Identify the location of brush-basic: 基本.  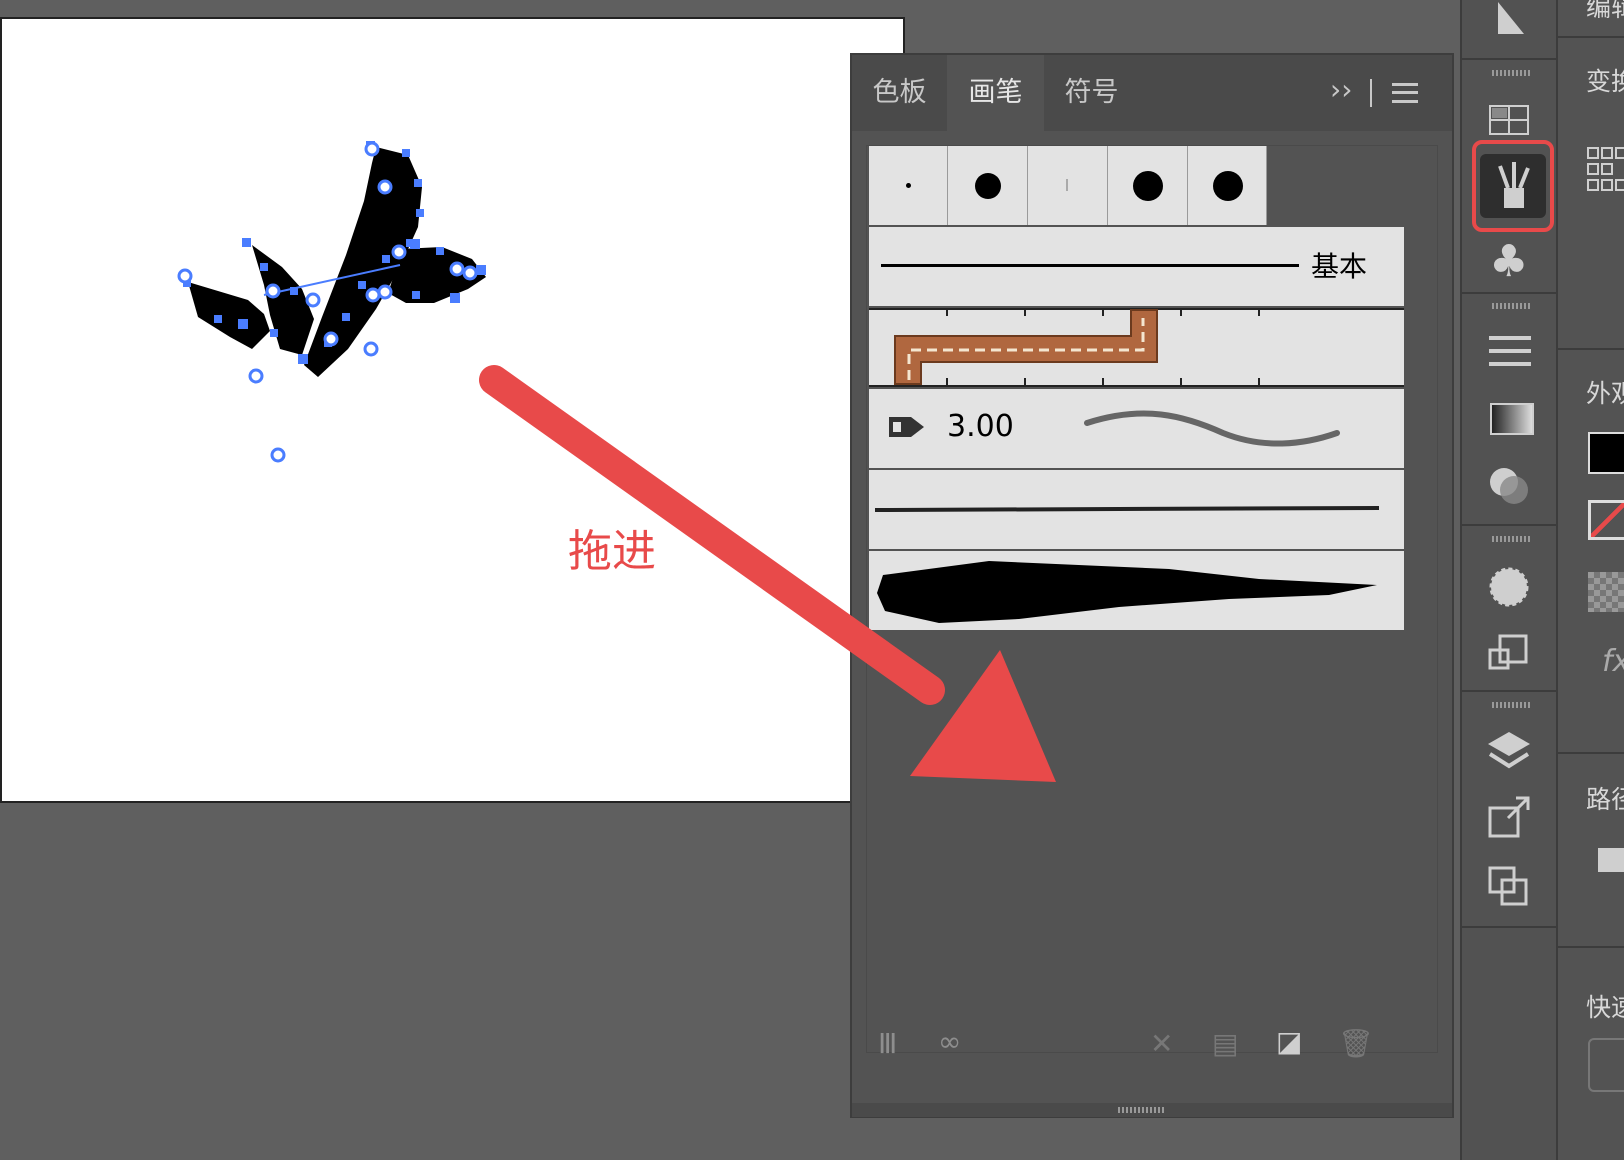
(1136, 266).